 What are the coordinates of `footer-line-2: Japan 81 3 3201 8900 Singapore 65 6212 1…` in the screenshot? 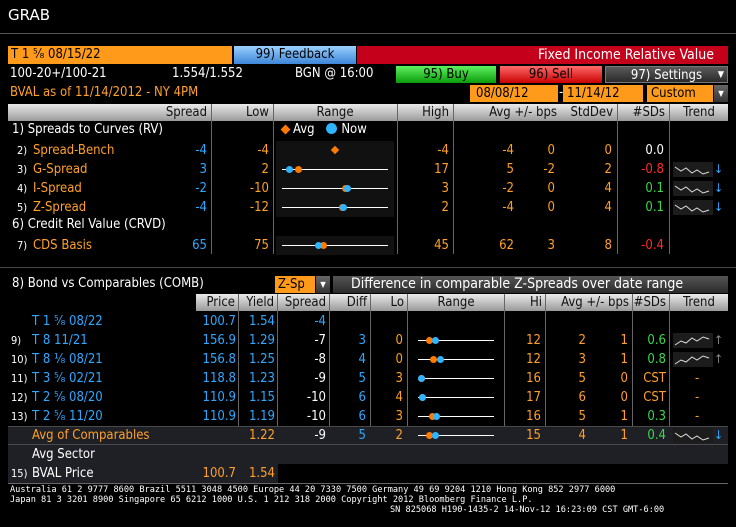 It's located at (271, 500).